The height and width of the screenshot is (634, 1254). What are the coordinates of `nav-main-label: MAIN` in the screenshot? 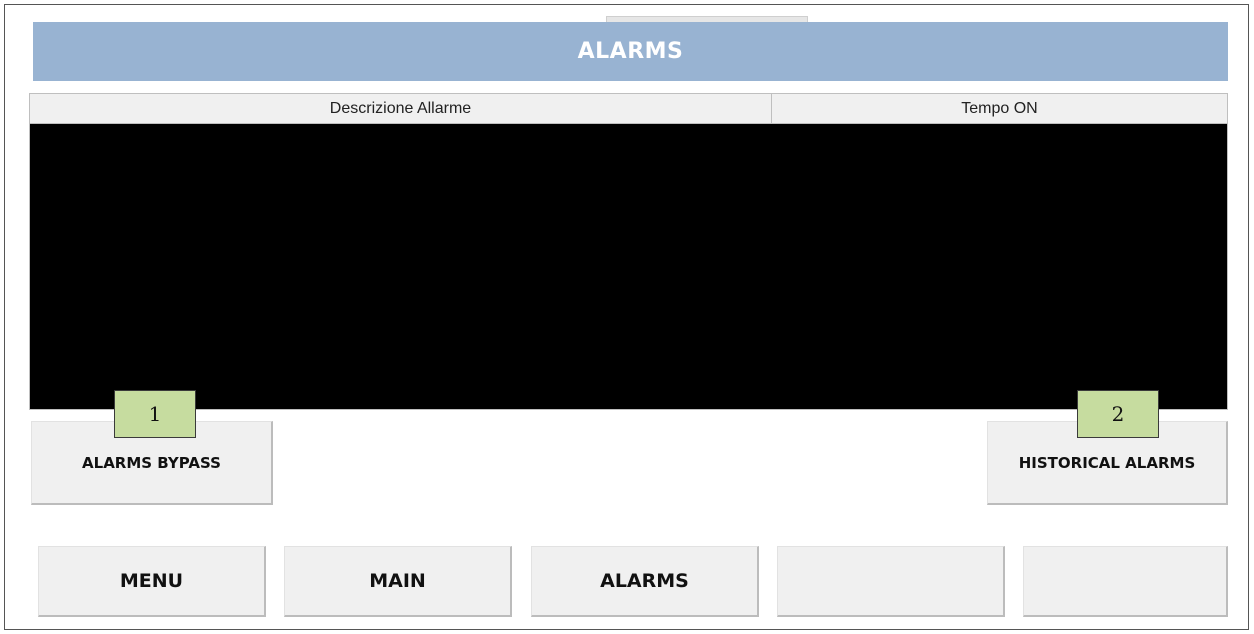 It's located at (397, 581).